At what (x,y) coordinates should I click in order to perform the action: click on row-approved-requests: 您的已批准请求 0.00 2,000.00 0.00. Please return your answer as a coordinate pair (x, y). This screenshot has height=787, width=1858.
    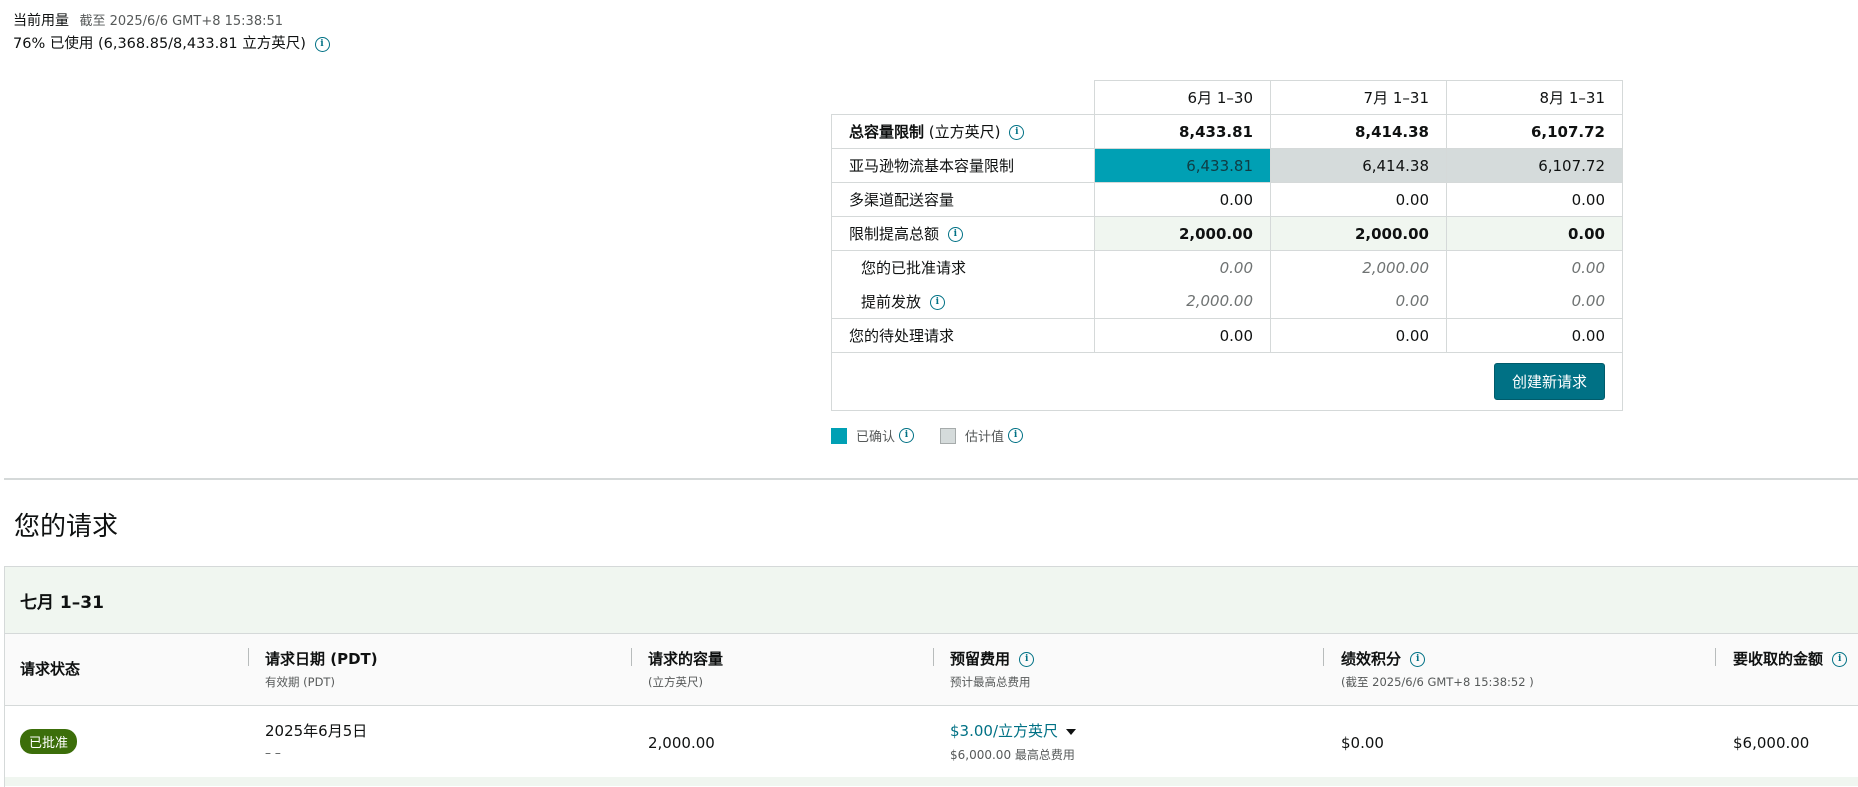
    Looking at the image, I should click on (1227, 267).